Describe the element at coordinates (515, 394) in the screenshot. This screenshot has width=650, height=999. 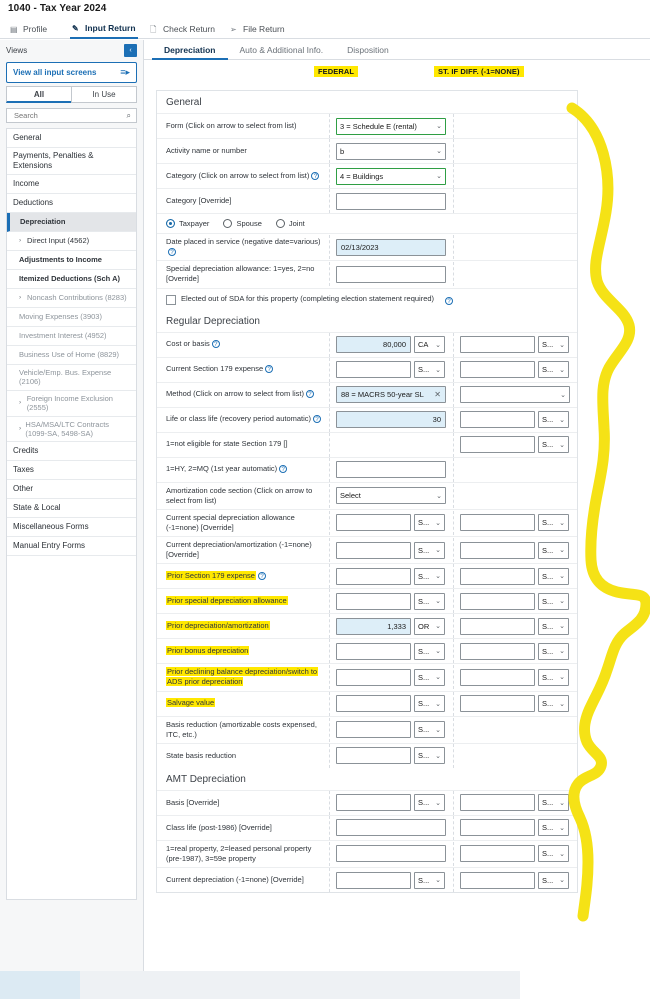
I see `method-click-on-arrow-to-select-from-list-st-dropdown: ⌄` at that location.